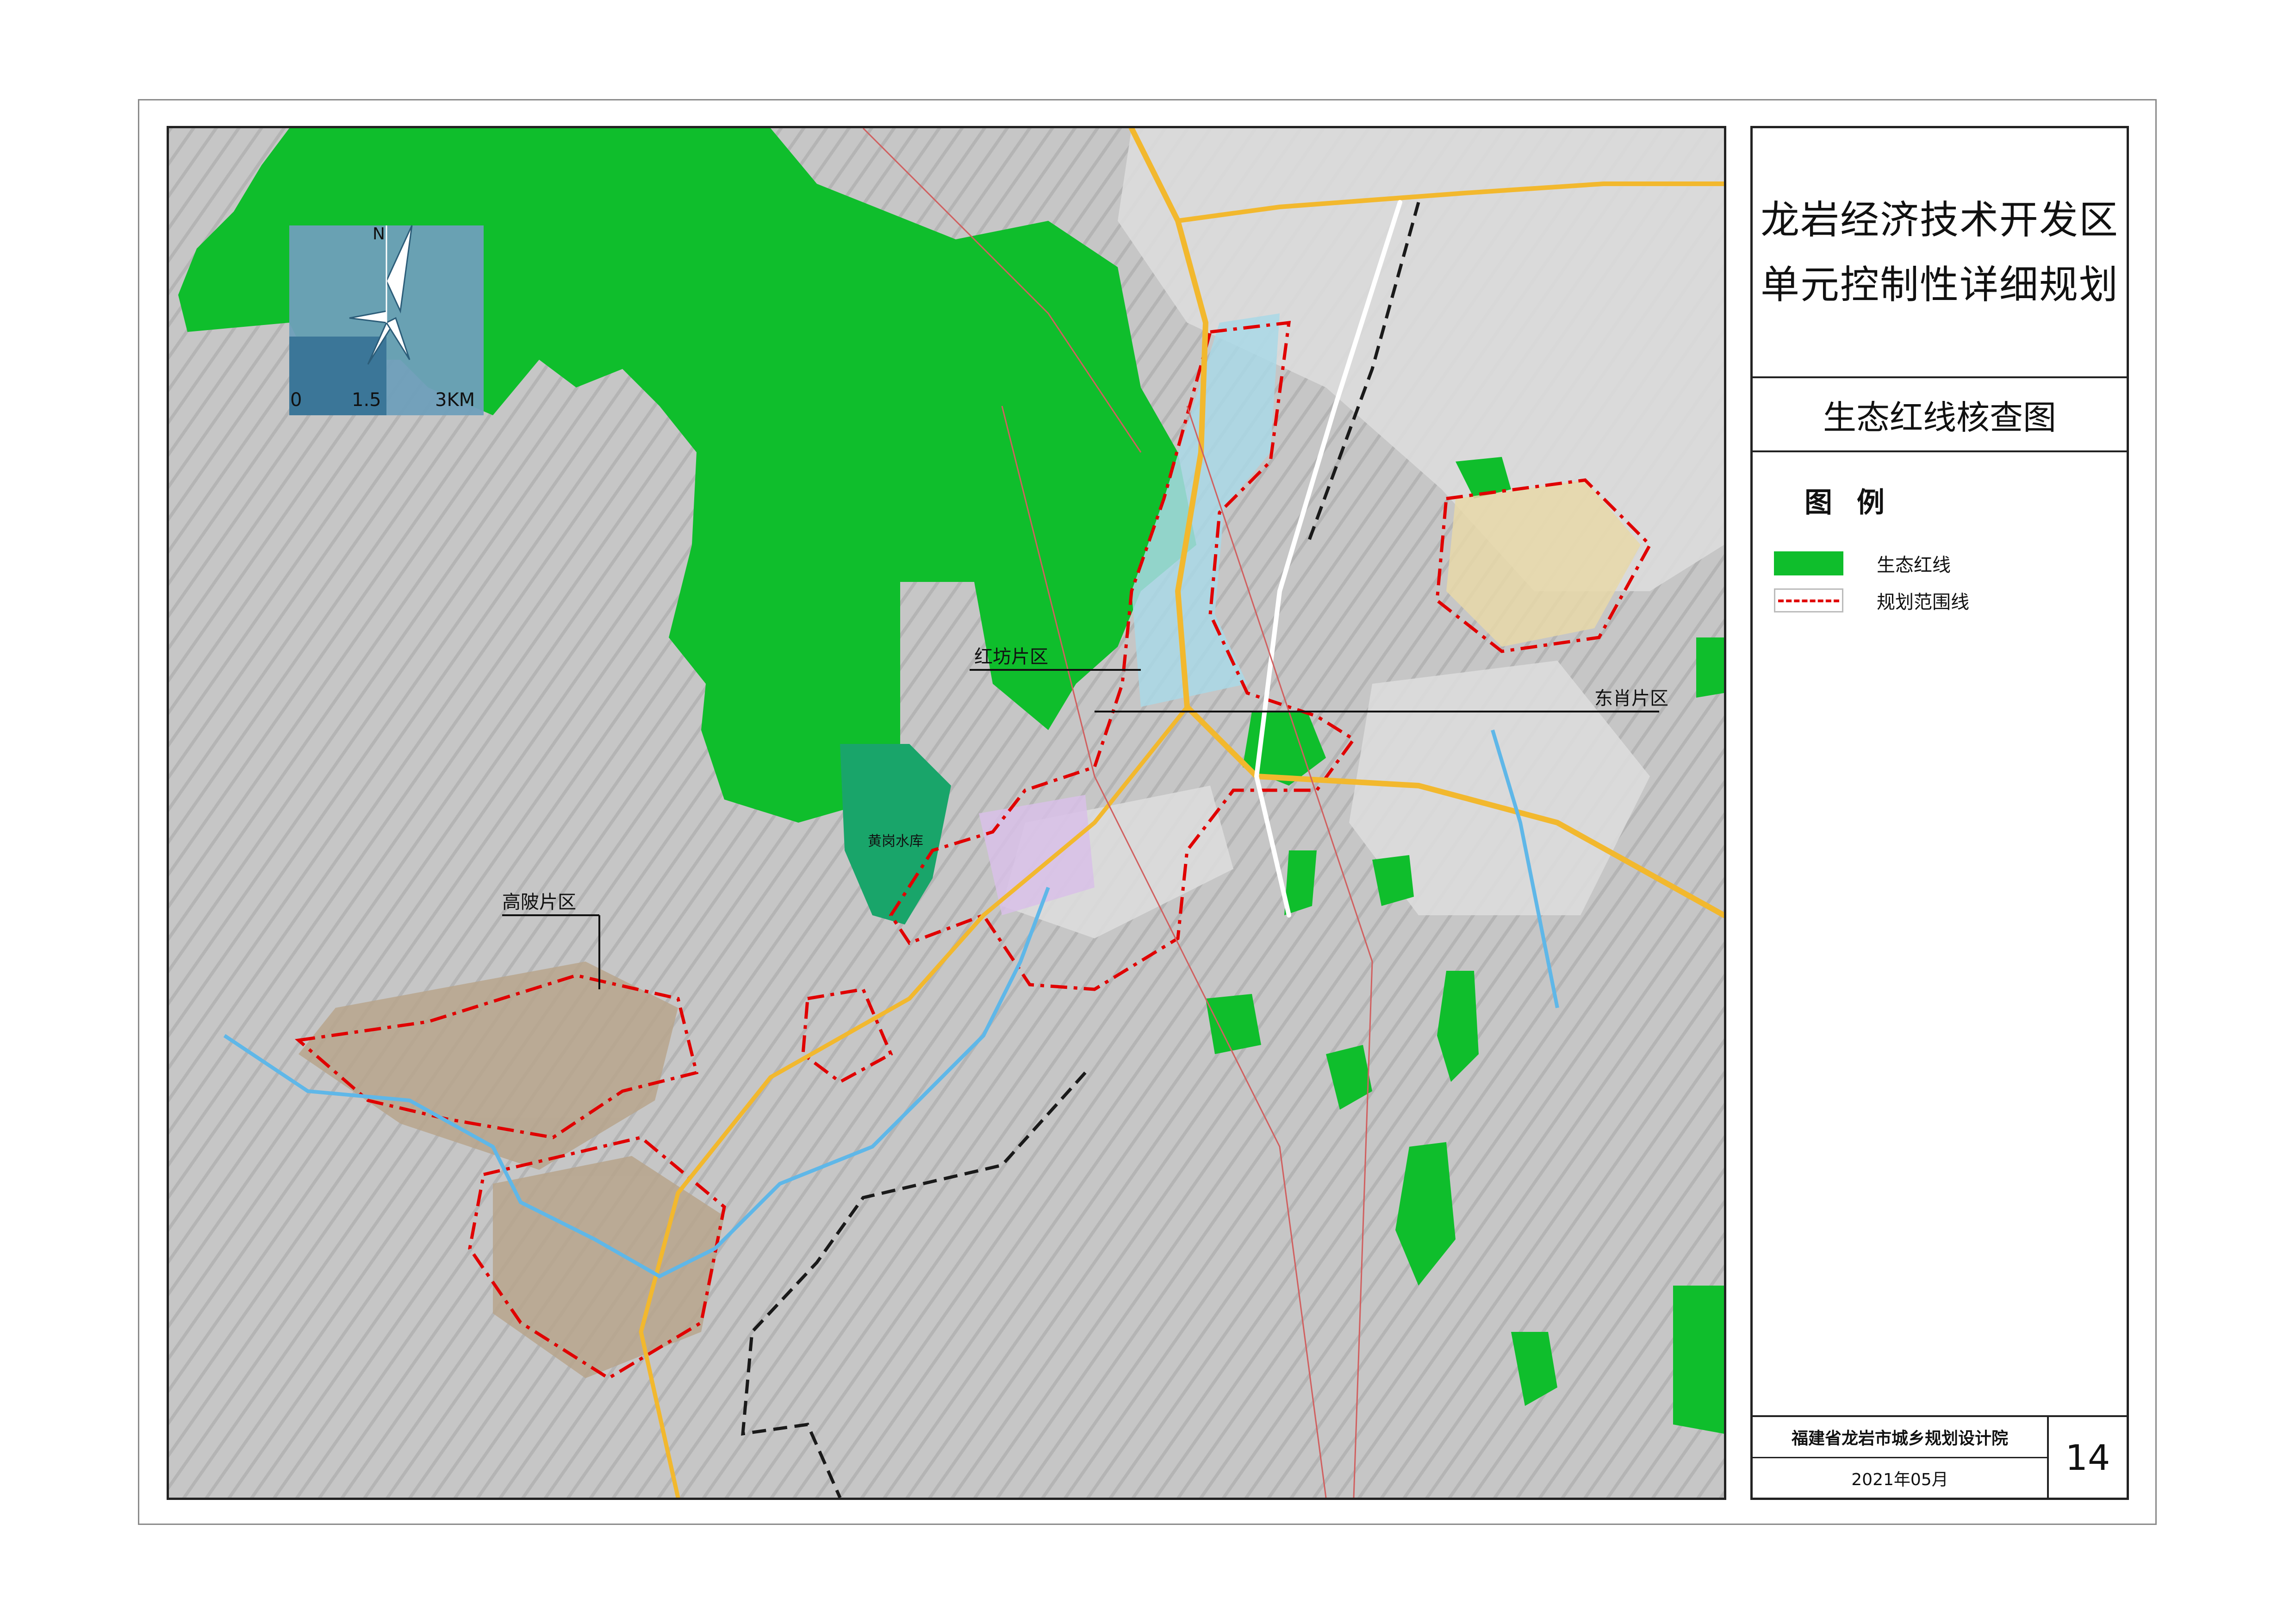  I want to click on north-label: N, so click(379, 234).